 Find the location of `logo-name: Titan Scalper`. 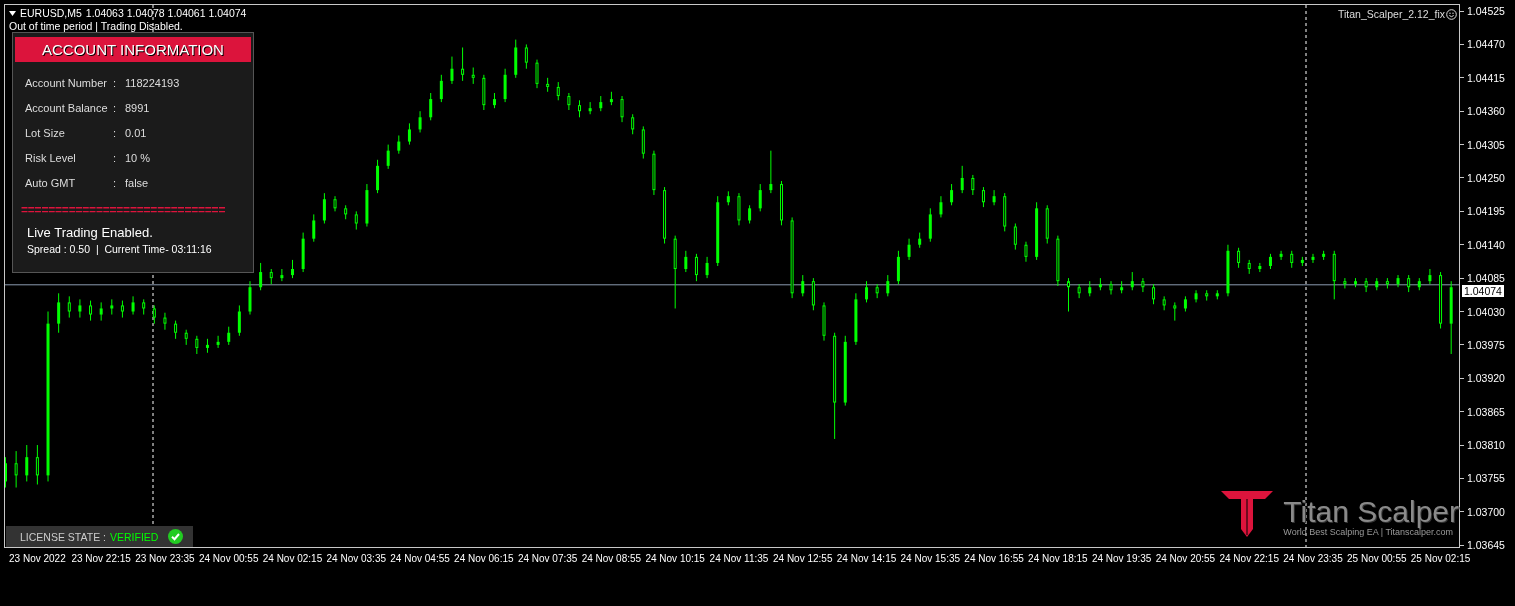

logo-name: Titan Scalper is located at coordinates (1371, 512).